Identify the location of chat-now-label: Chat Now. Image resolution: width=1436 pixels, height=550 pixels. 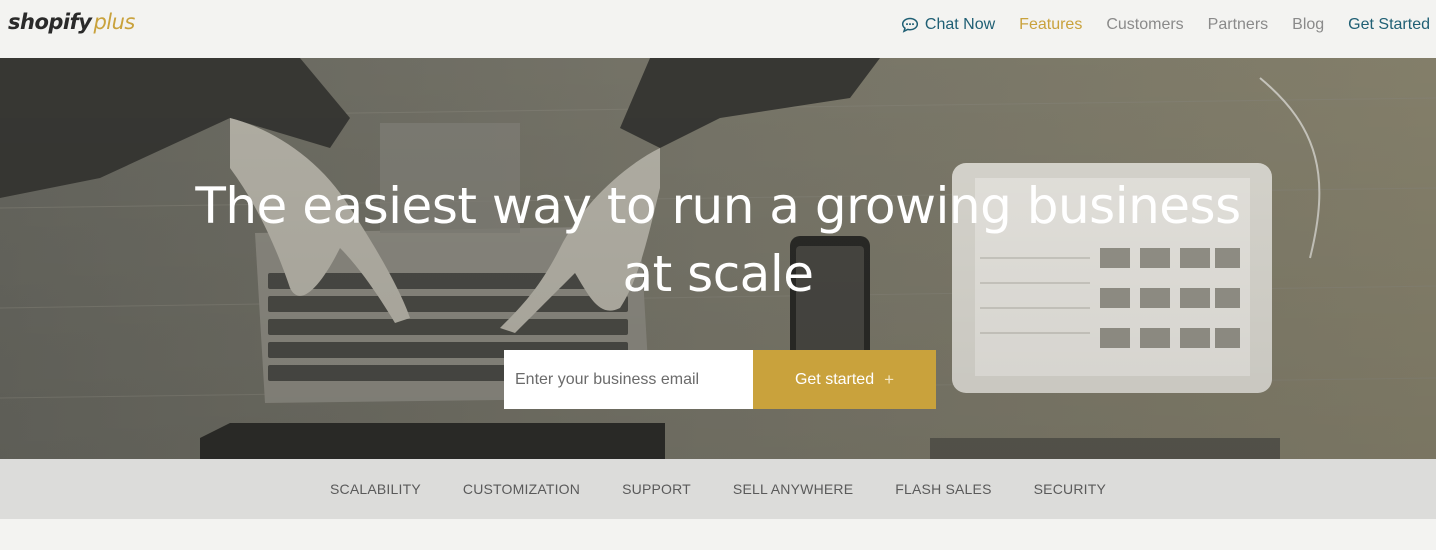
(960, 24).